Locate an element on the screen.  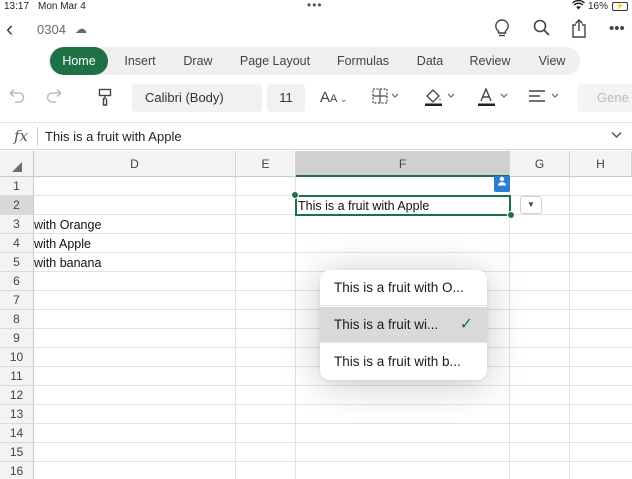
back-chevron-icon: ‹ is located at coordinates (9, 29).